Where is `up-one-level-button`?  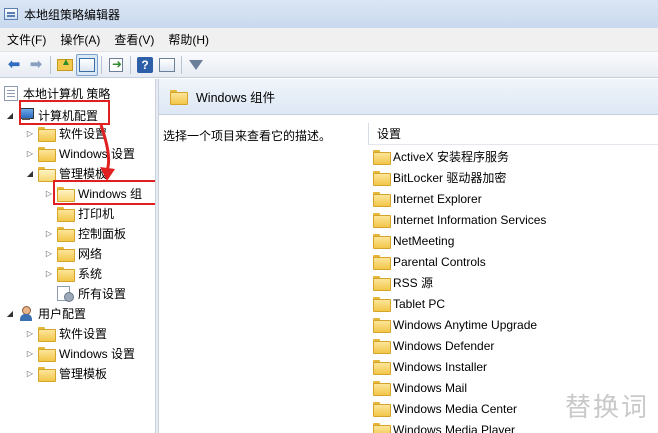 up-one-level-button is located at coordinates (65, 65).